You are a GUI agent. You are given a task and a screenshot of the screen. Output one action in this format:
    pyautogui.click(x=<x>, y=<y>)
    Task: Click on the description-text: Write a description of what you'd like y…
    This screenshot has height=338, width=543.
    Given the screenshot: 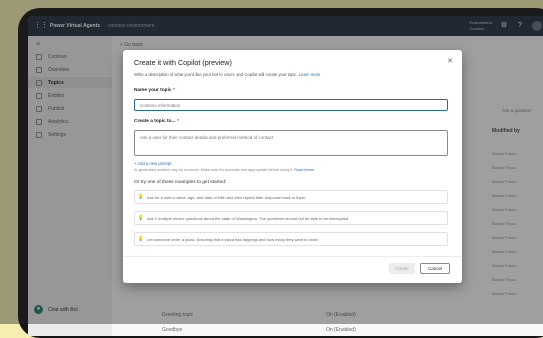 What is the action you would take?
    pyautogui.click(x=216, y=74)
    